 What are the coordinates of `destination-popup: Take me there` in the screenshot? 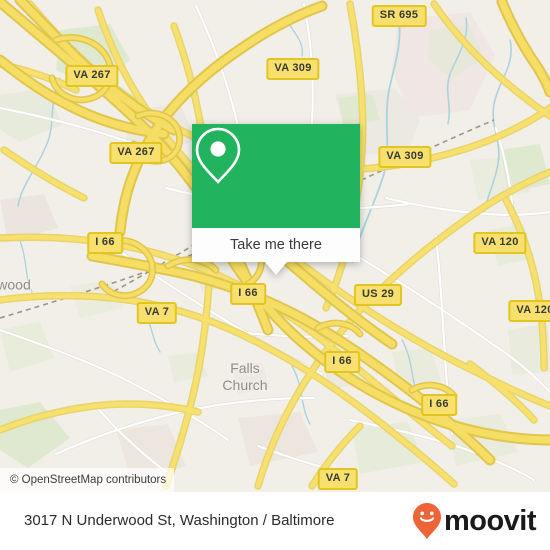 It's located at (276, 199).